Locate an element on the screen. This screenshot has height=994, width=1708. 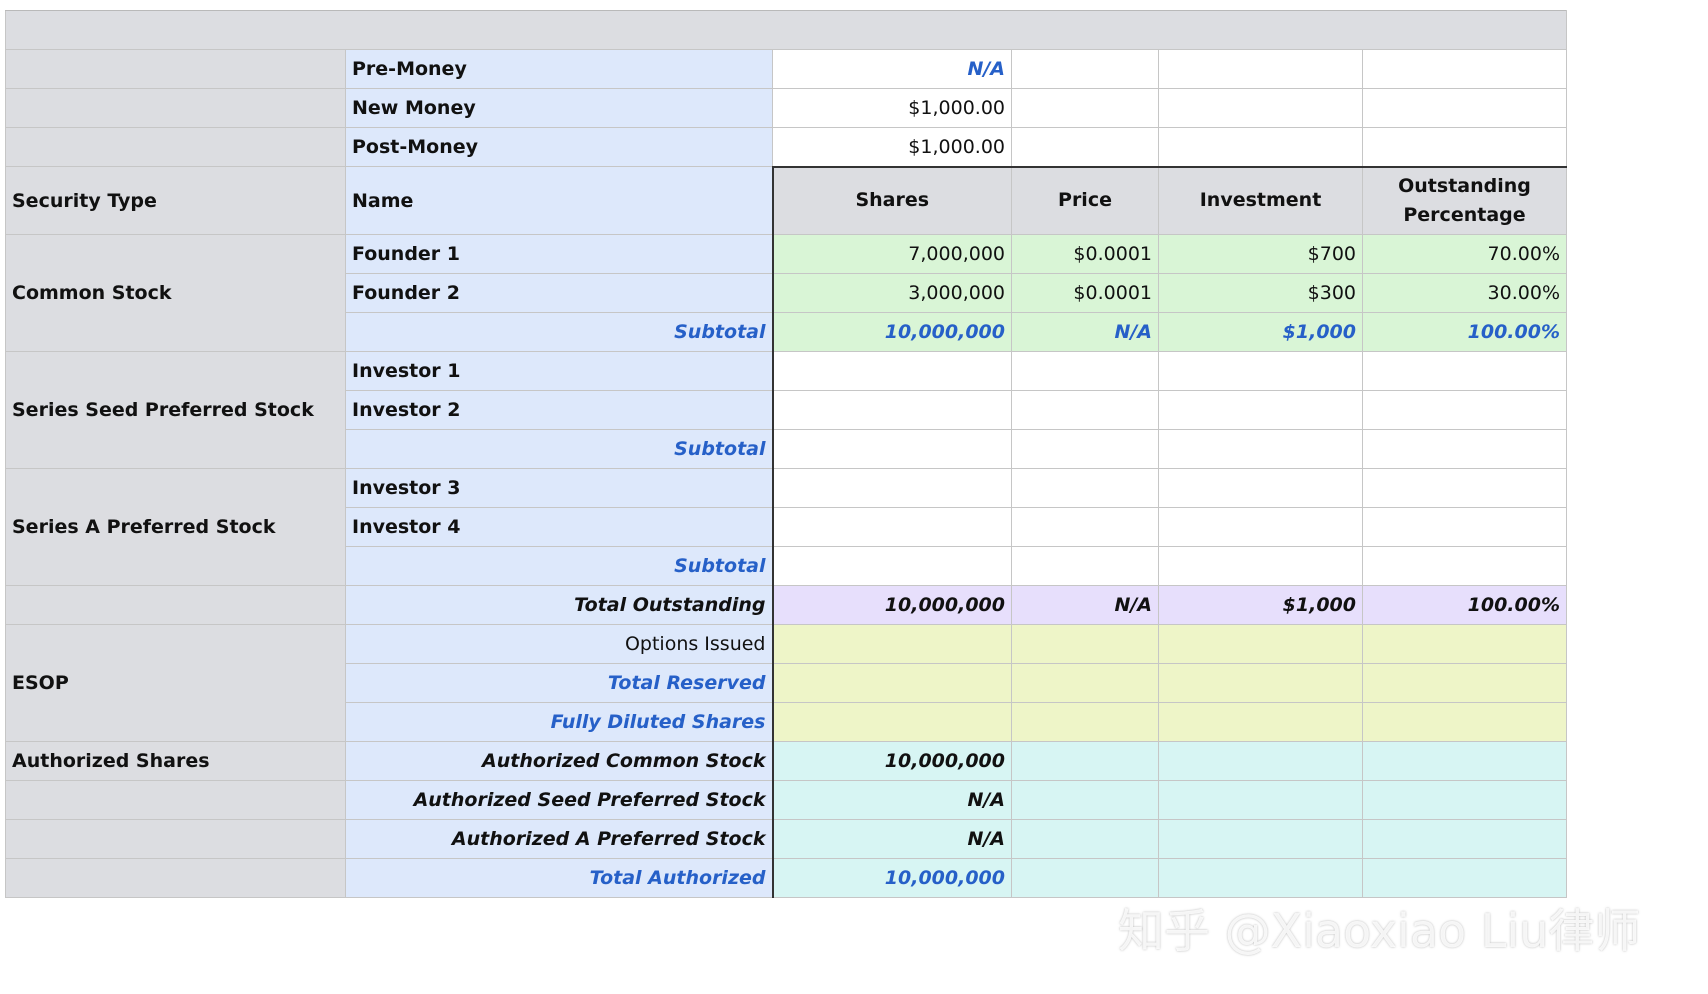
subtotal-price: N/A is located at coordinates (1085, 332).